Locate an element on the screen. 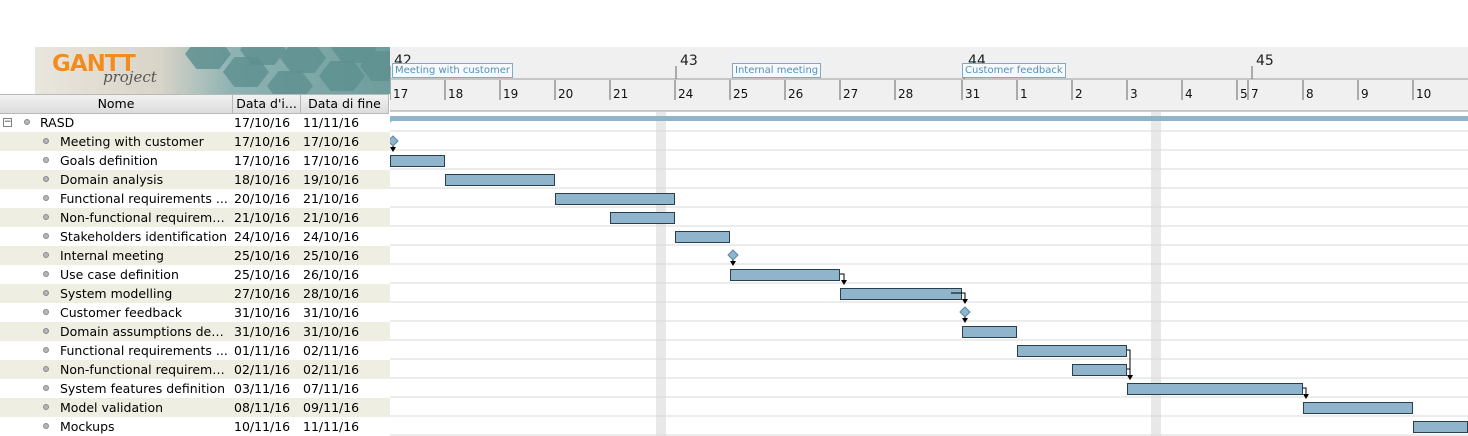 This screenshot has width=1468, height=436. day-label: 8 is located at coordinates (1310, 94).